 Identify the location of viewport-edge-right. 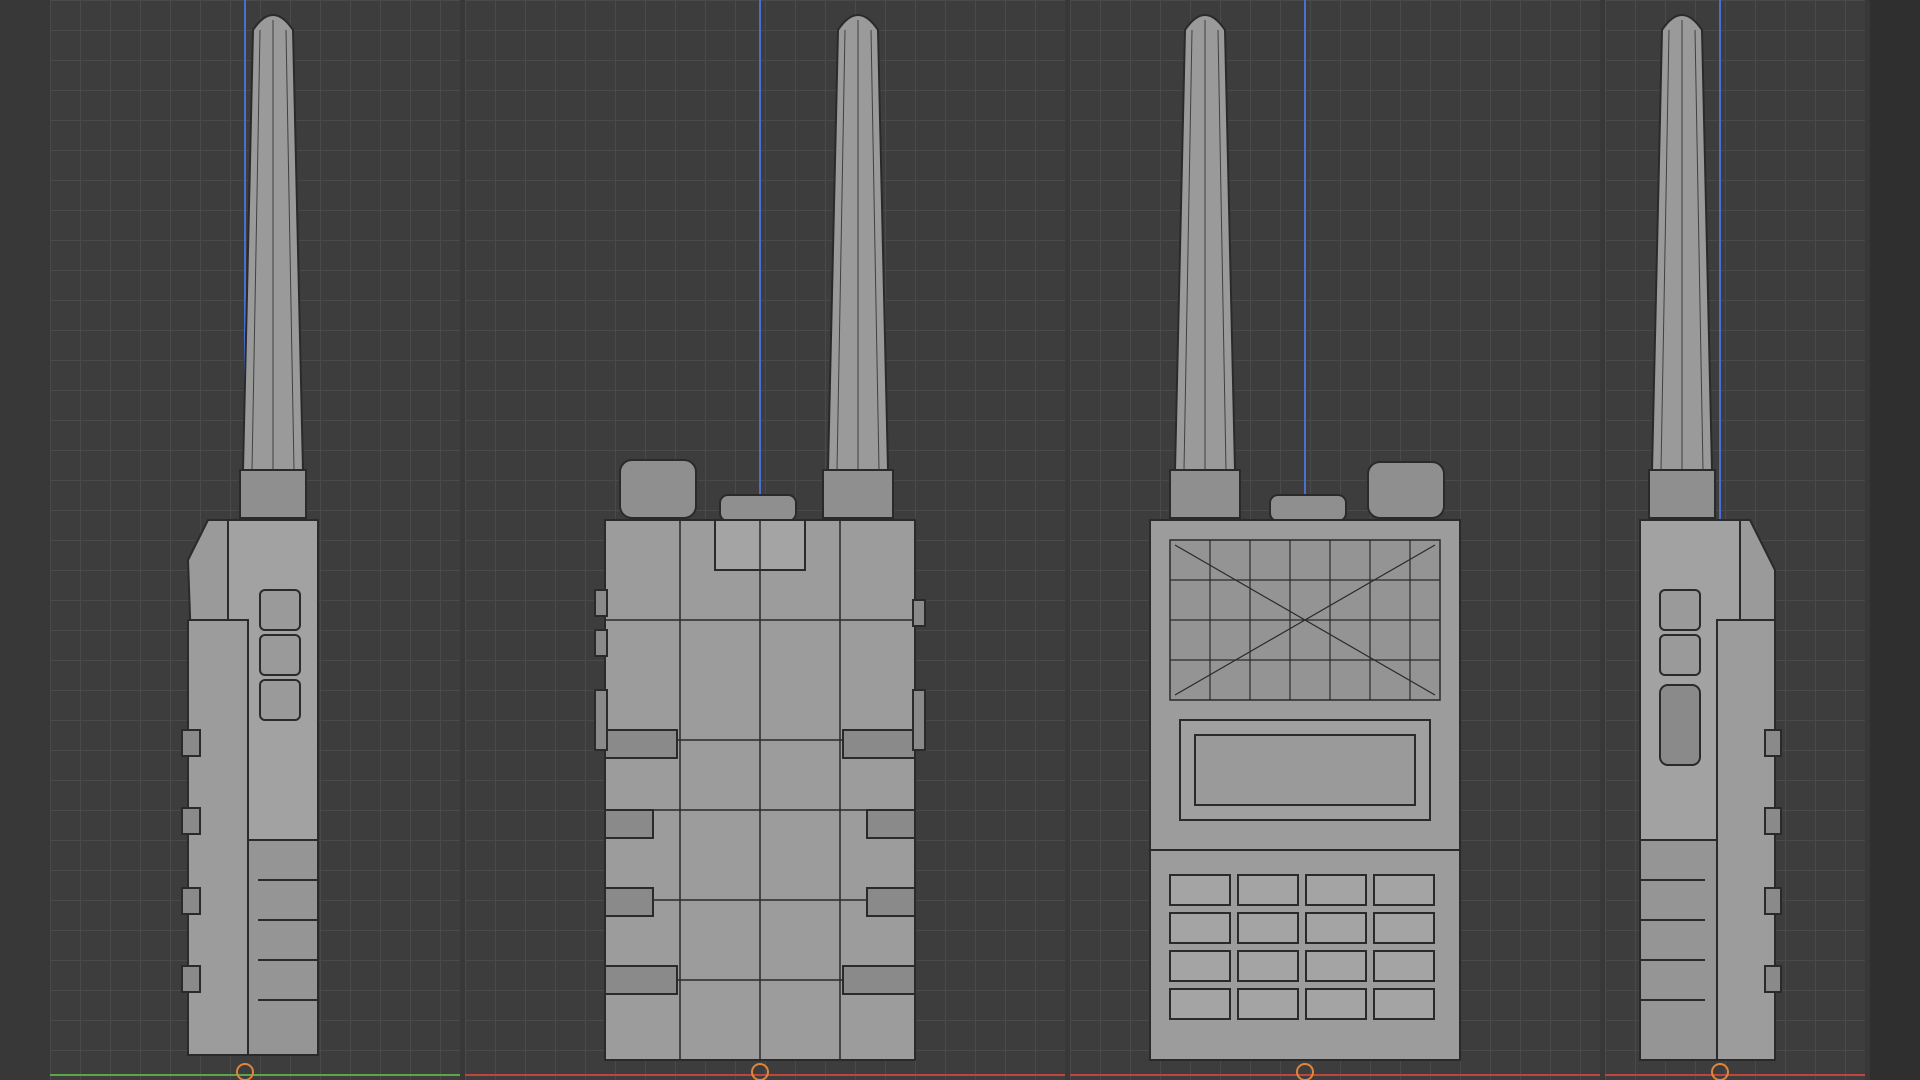
(1895, 540).